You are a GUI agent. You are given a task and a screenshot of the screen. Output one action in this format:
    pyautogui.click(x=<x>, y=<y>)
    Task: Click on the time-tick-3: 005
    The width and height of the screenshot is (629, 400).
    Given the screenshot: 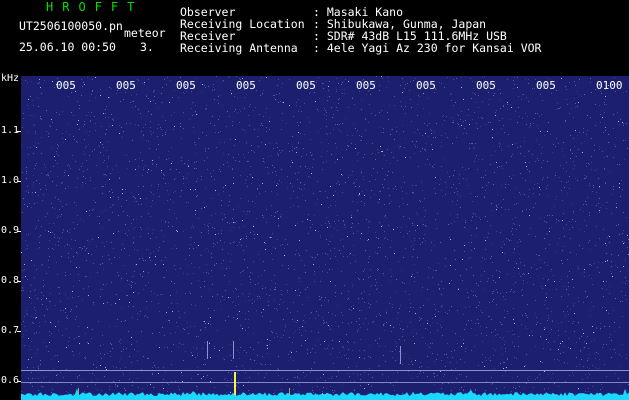 What is the action you would take?
    pyautogui.click(x=186, y=85)
    